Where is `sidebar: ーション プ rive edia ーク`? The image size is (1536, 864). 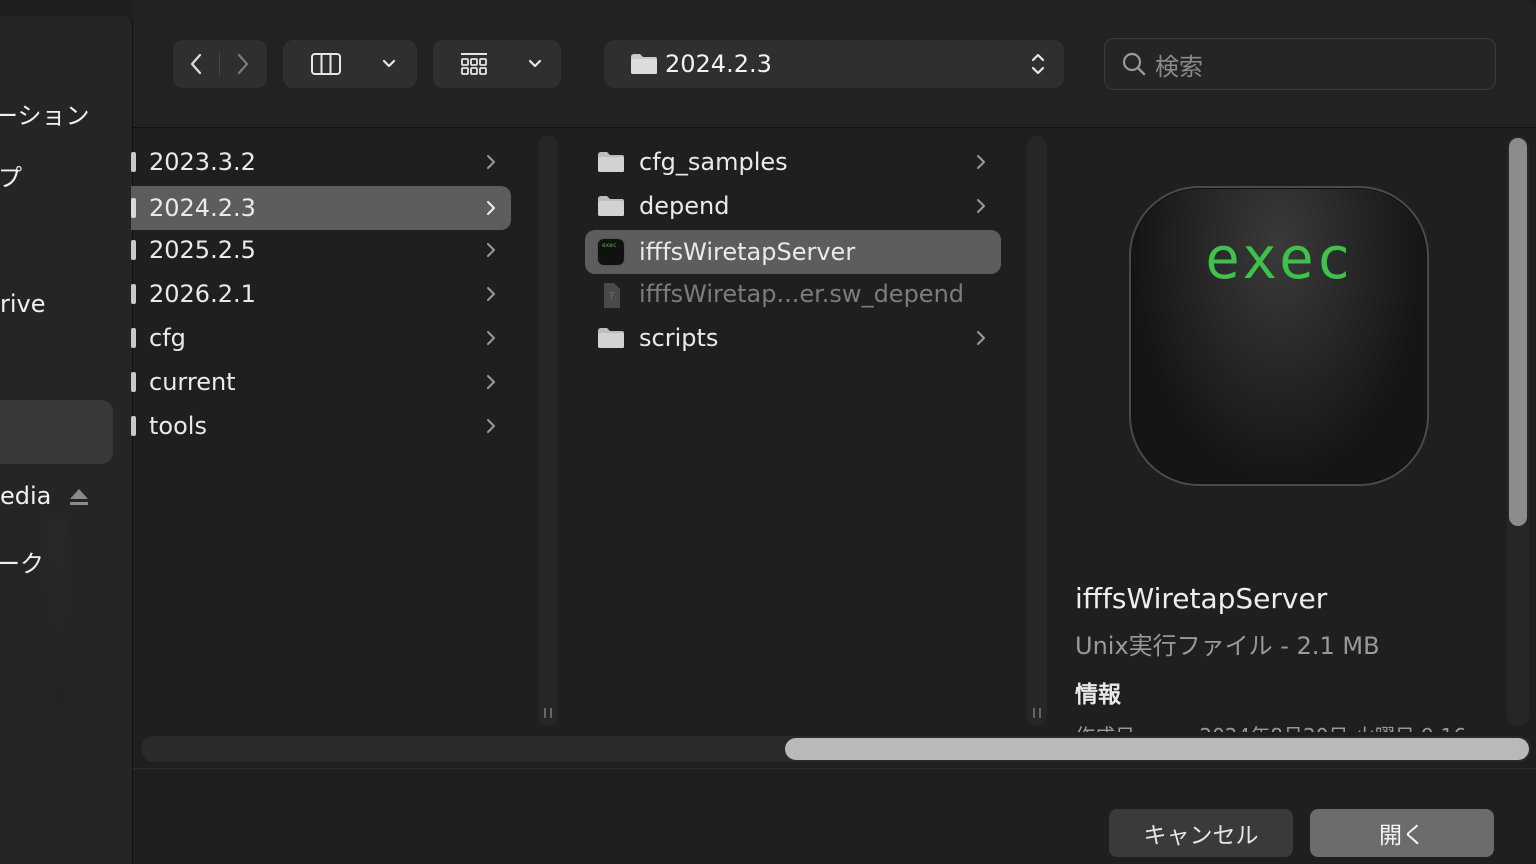
sidebar: ーション プ rive edia ーク is located at coordinates (66, 440).